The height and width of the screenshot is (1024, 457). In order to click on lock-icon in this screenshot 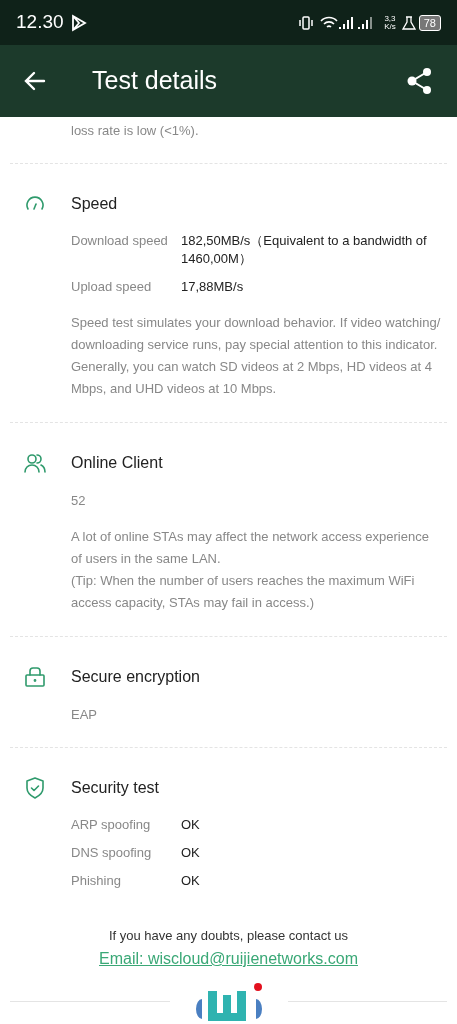, I will do `click(35, 677)`.